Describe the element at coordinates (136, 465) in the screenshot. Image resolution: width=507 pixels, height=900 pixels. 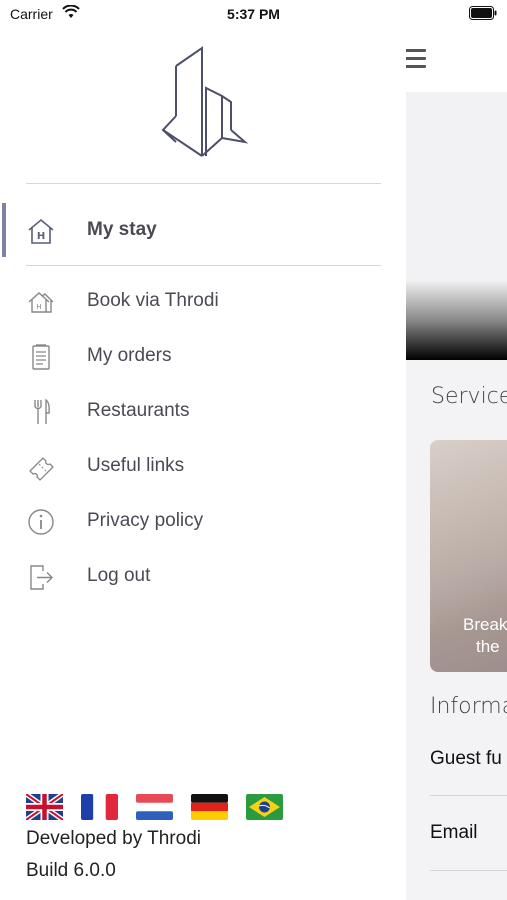
I see `menu-item-label: Useful links` at that location.